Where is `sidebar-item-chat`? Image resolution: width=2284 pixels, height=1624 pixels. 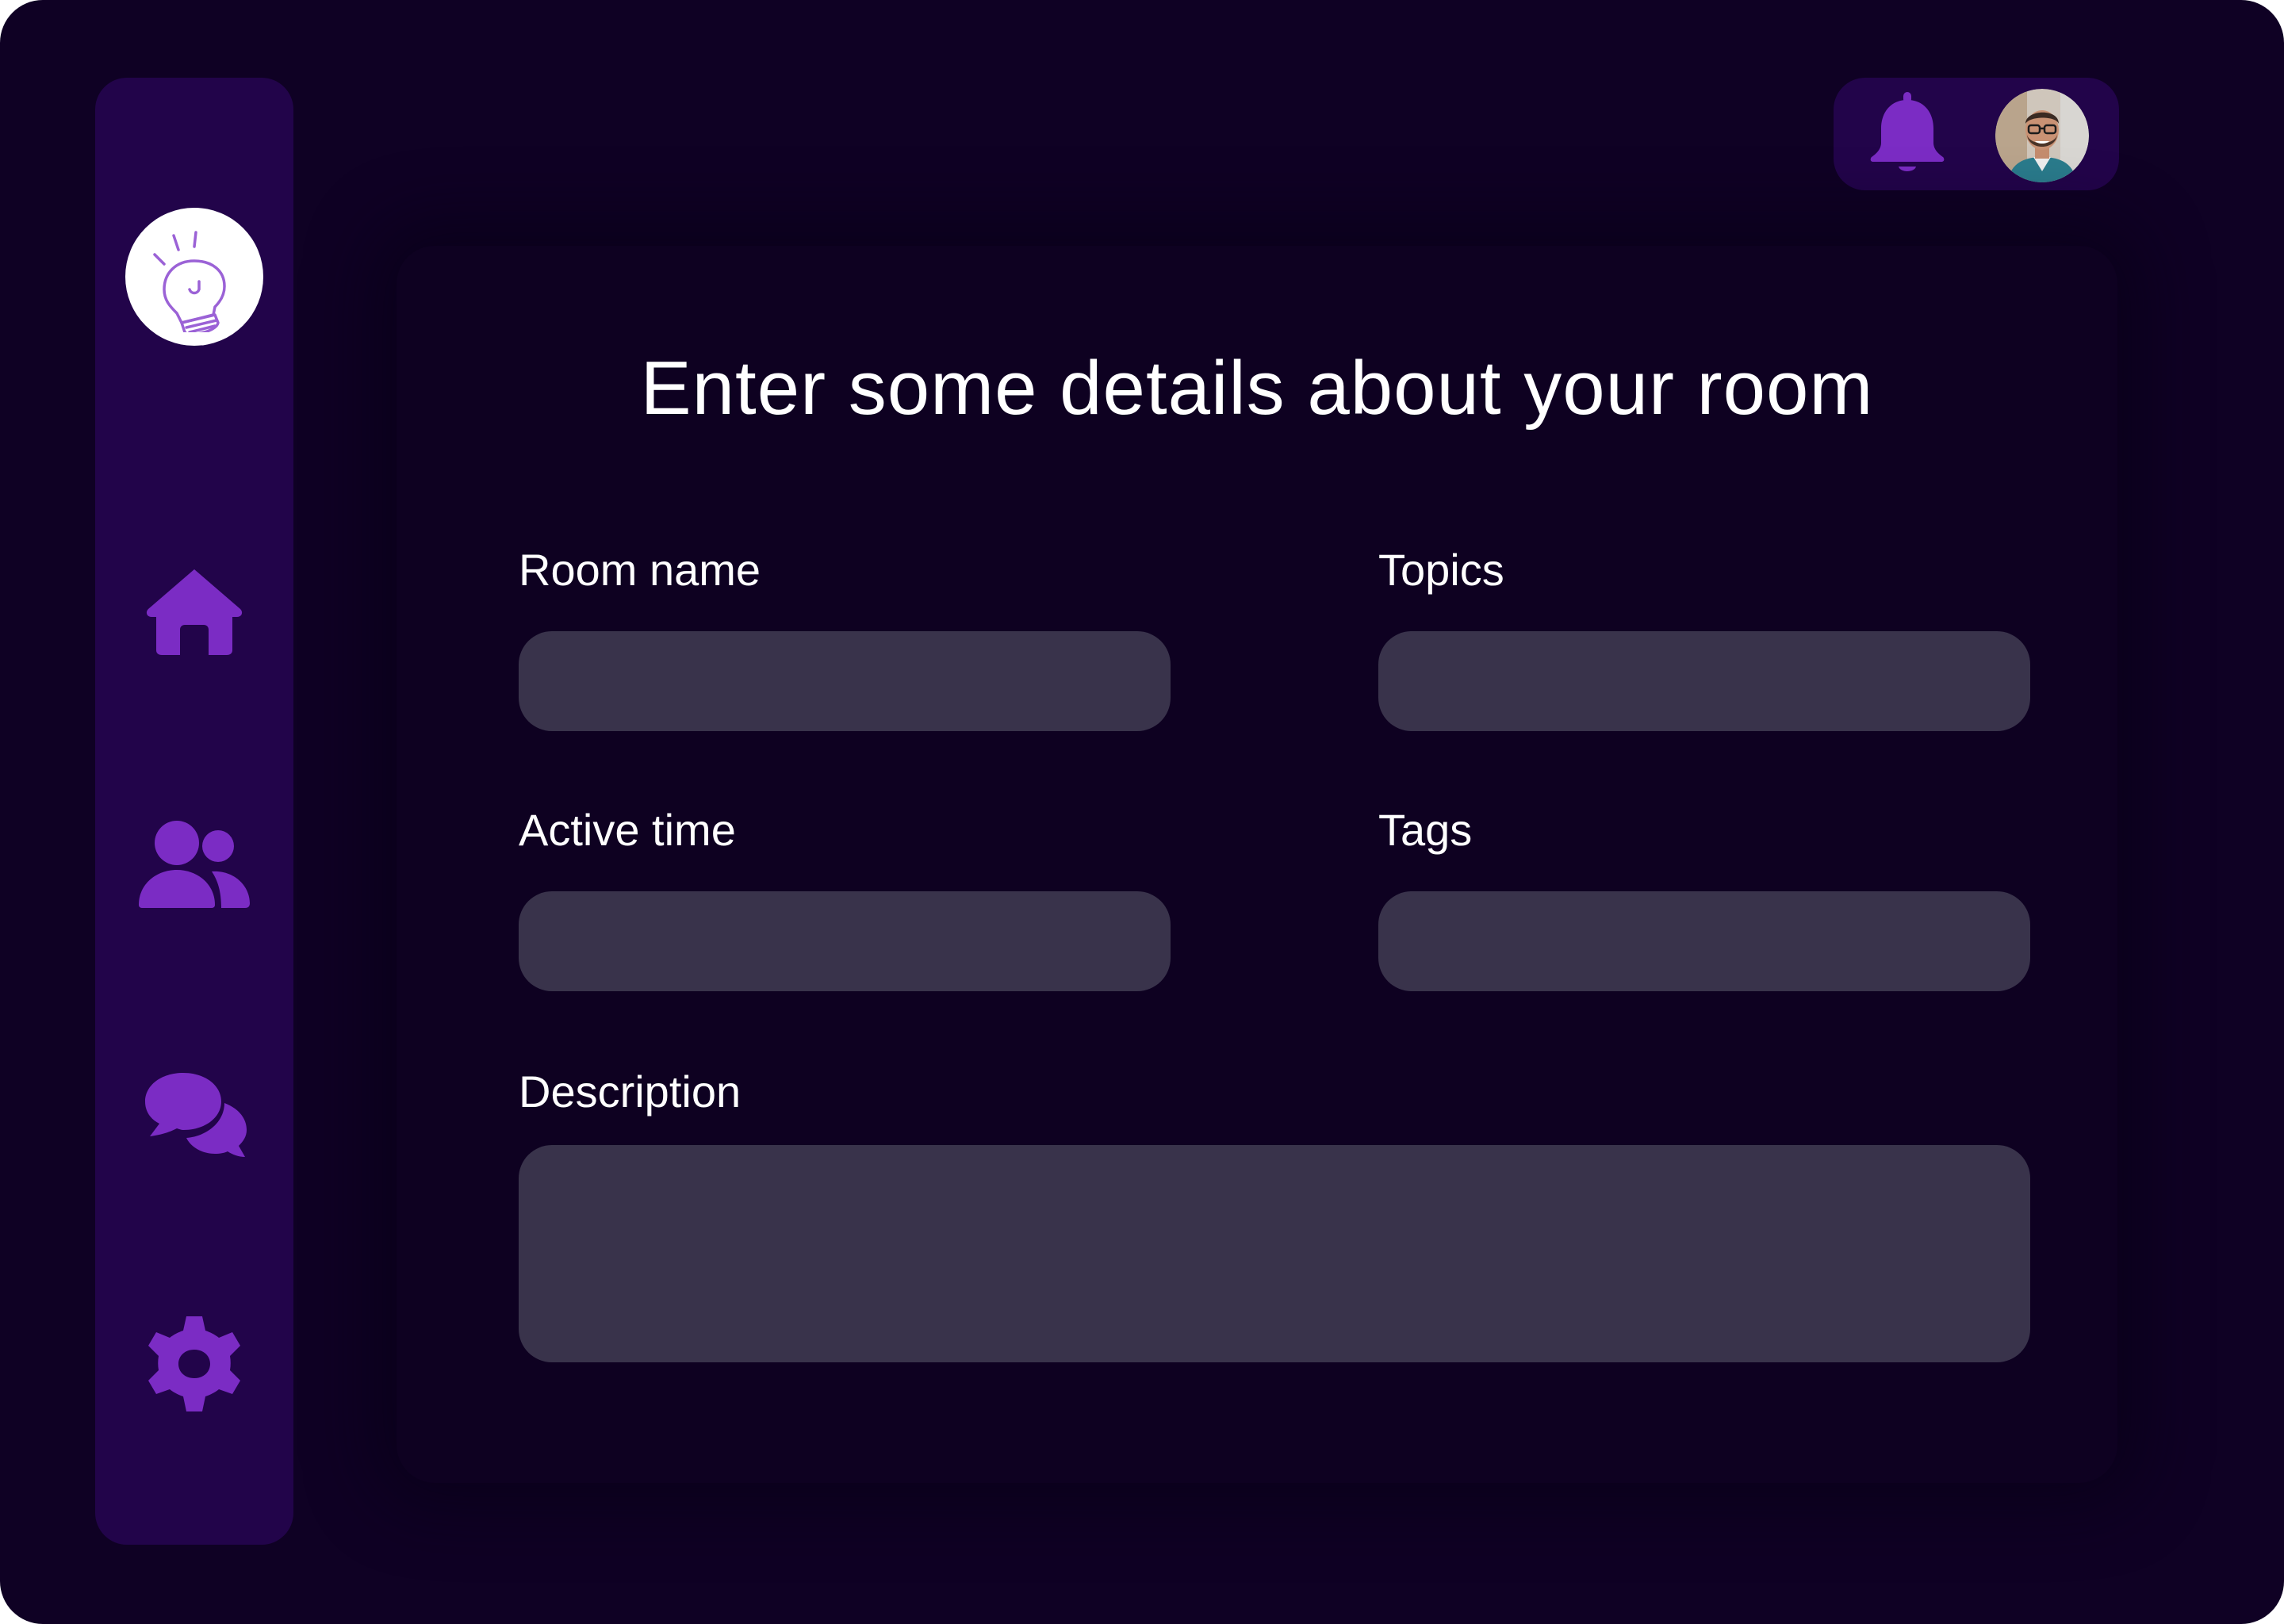
sidebar-item-chat is located at coordinates (194, 1114).